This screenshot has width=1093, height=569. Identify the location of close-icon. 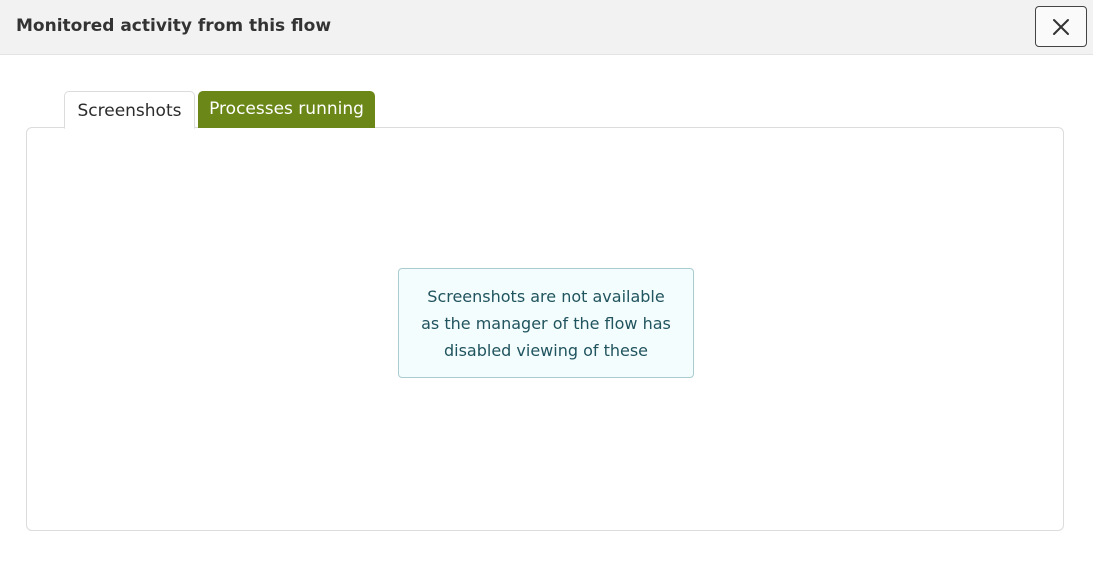
(1061, 26).